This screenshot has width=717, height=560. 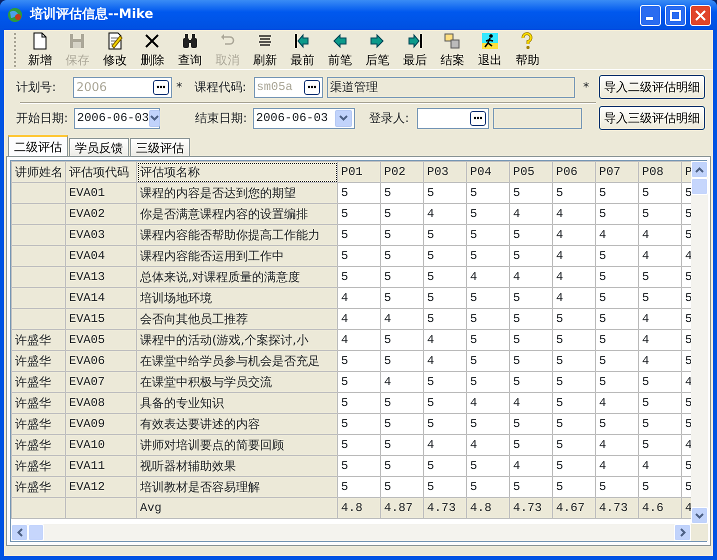 I want to click on maximize-icon, so click(x=675, y=15).